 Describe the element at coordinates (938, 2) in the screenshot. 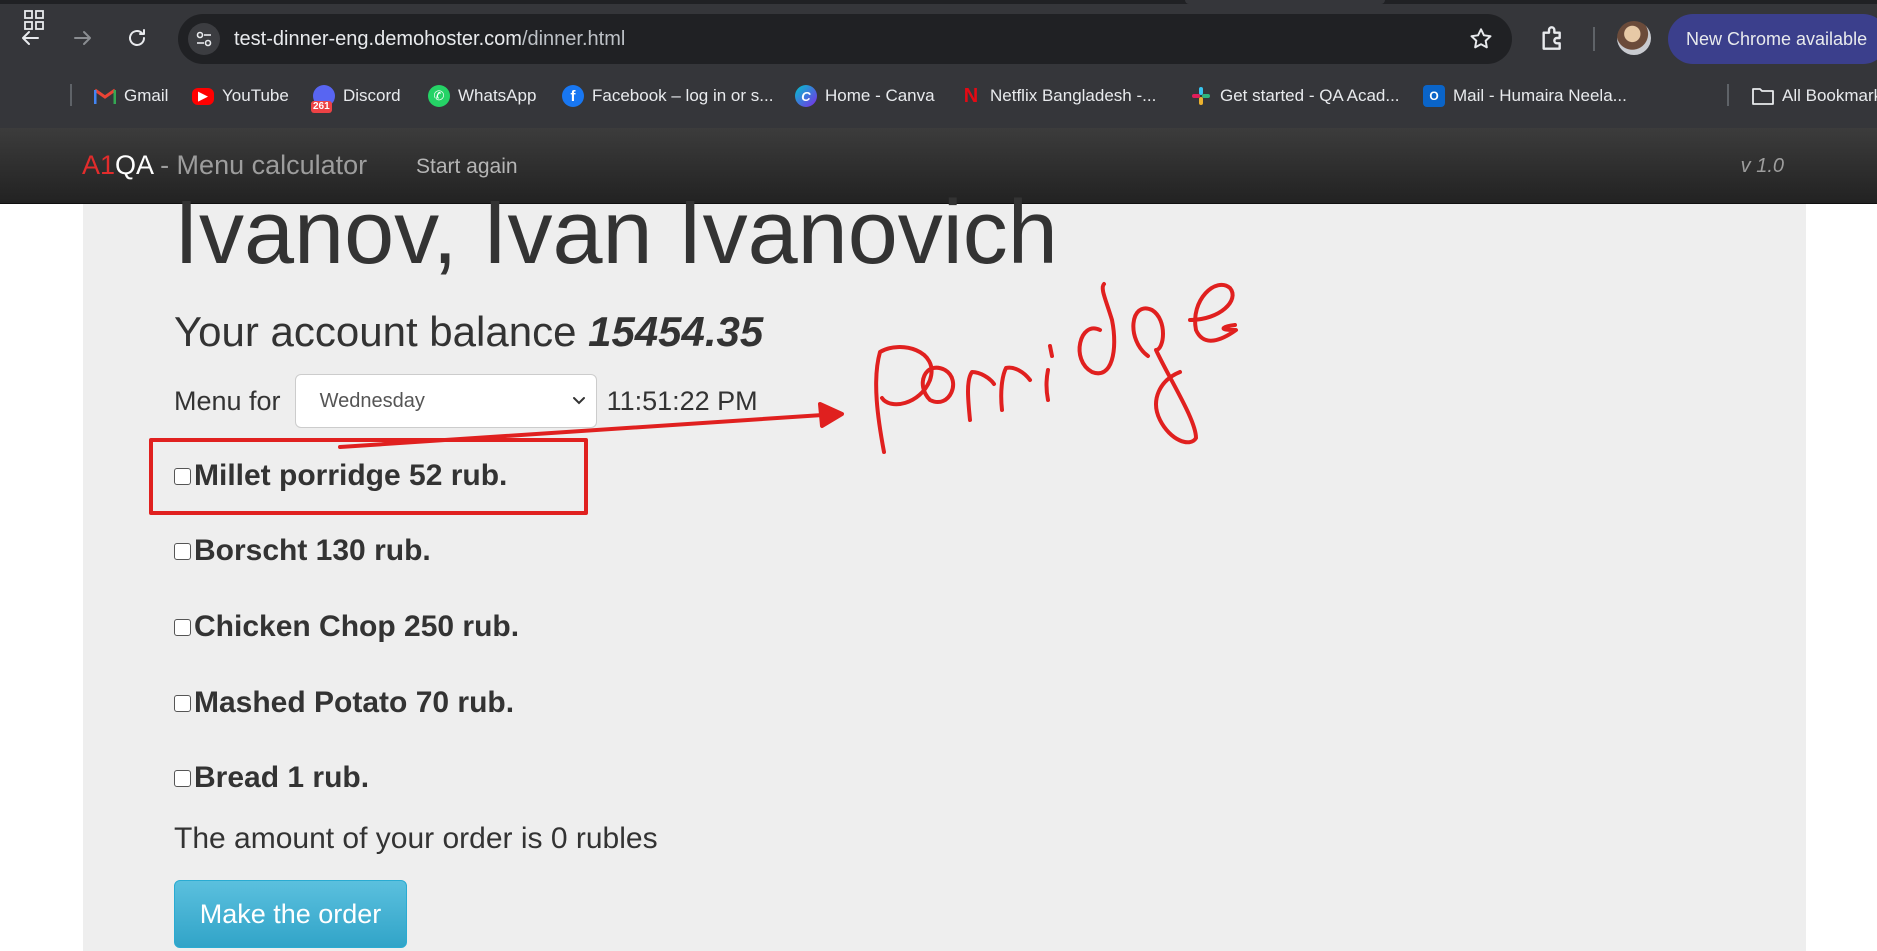

I see `tab-strip` at that location.